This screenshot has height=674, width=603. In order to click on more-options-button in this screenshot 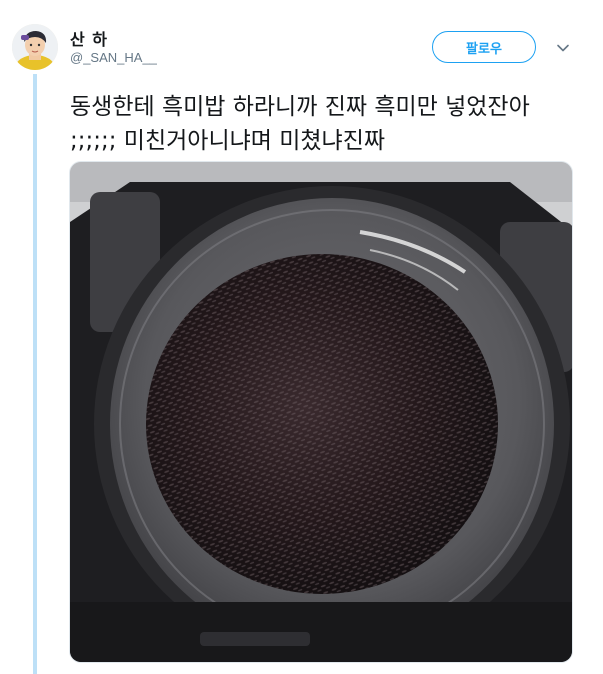, I will do `click(563, 48)`.